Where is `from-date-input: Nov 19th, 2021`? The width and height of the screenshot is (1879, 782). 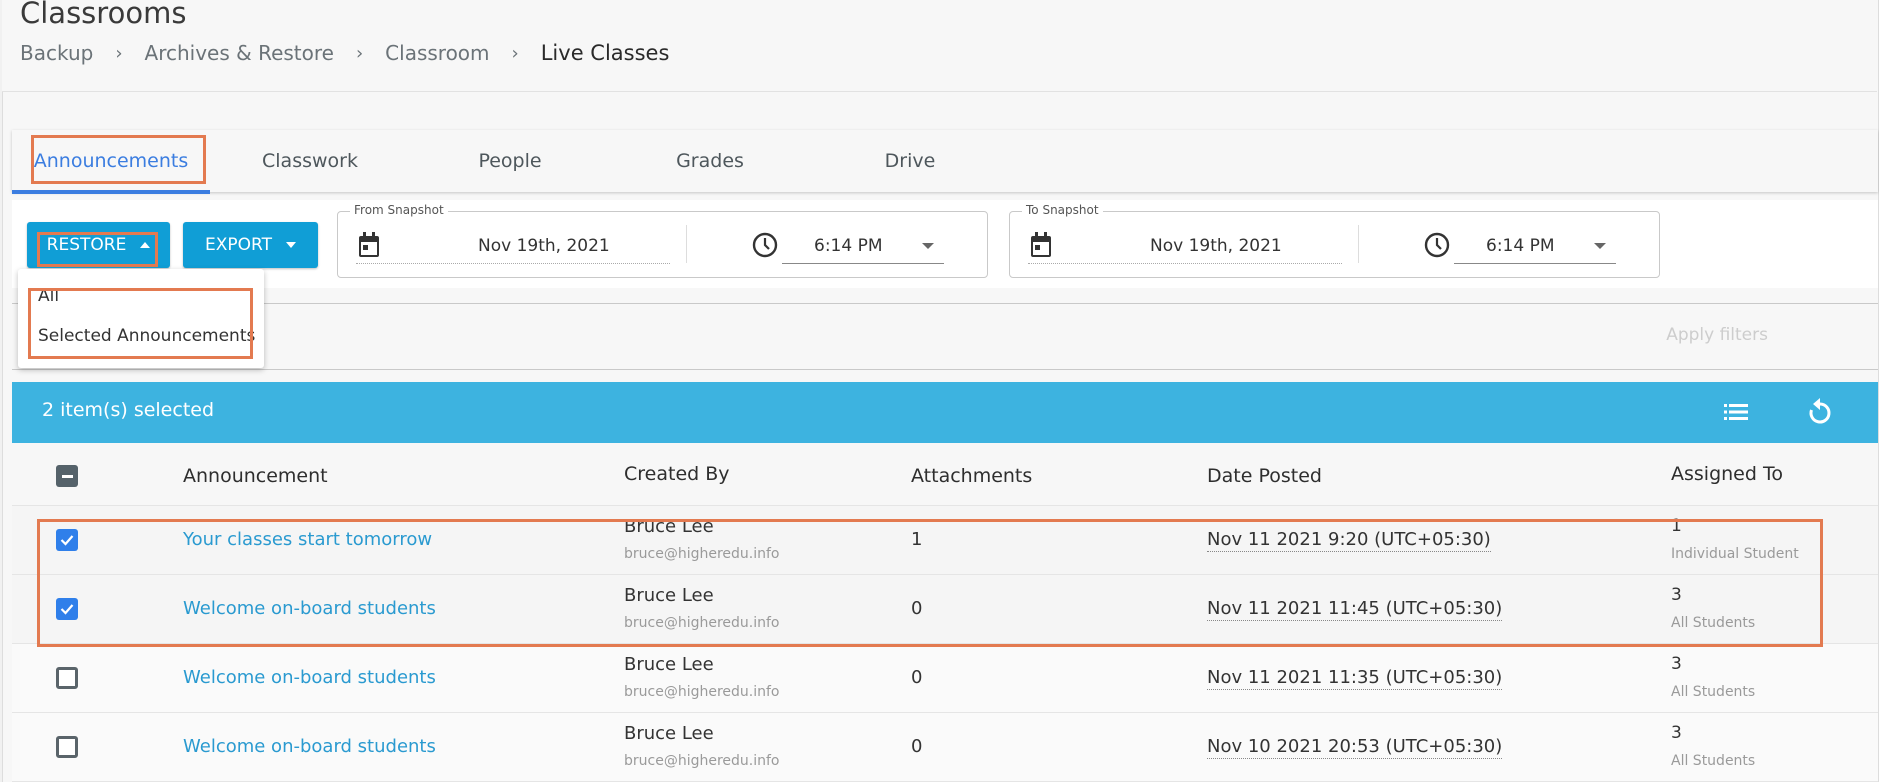 from-date-input: Nov 19th, 2021 is located at coordinates (513, 246).